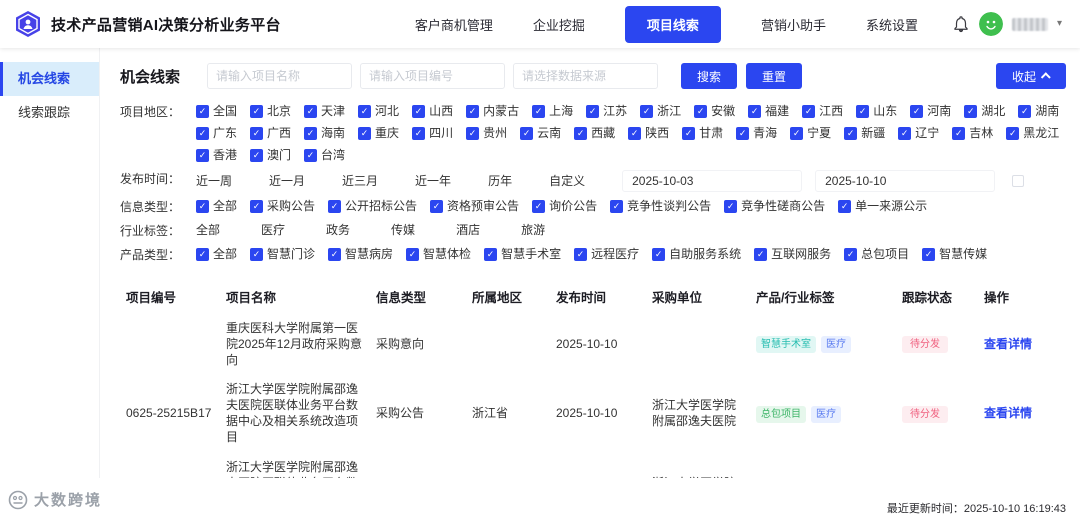  Describe the element at coordinates (559, 24) in the screenshot. I see `top-nav-item: 企业挖掘` at that location.